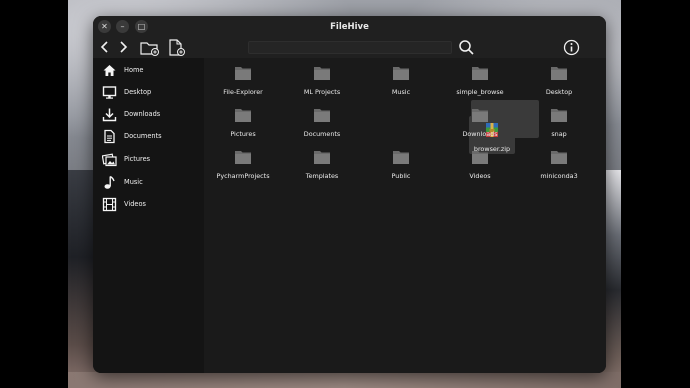 Image resolution: width=690 pixels, height=388 pixels. I want to click on search-icon, so click(466, 49).